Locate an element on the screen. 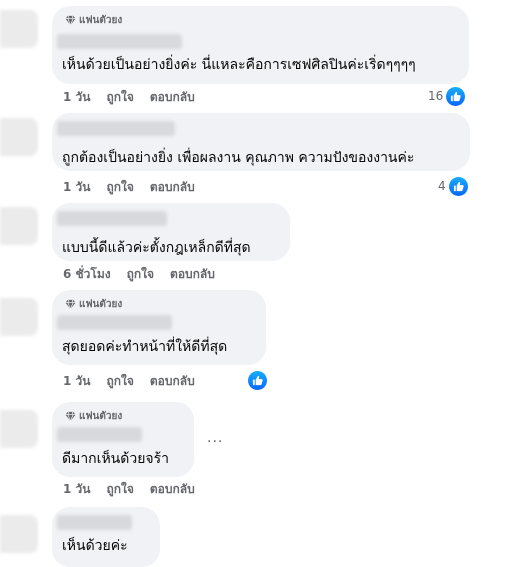 This screenshot has height=567, width=512. comment-bubble: เห็นด้วยค่ะ is located at coordinates (106, 537).